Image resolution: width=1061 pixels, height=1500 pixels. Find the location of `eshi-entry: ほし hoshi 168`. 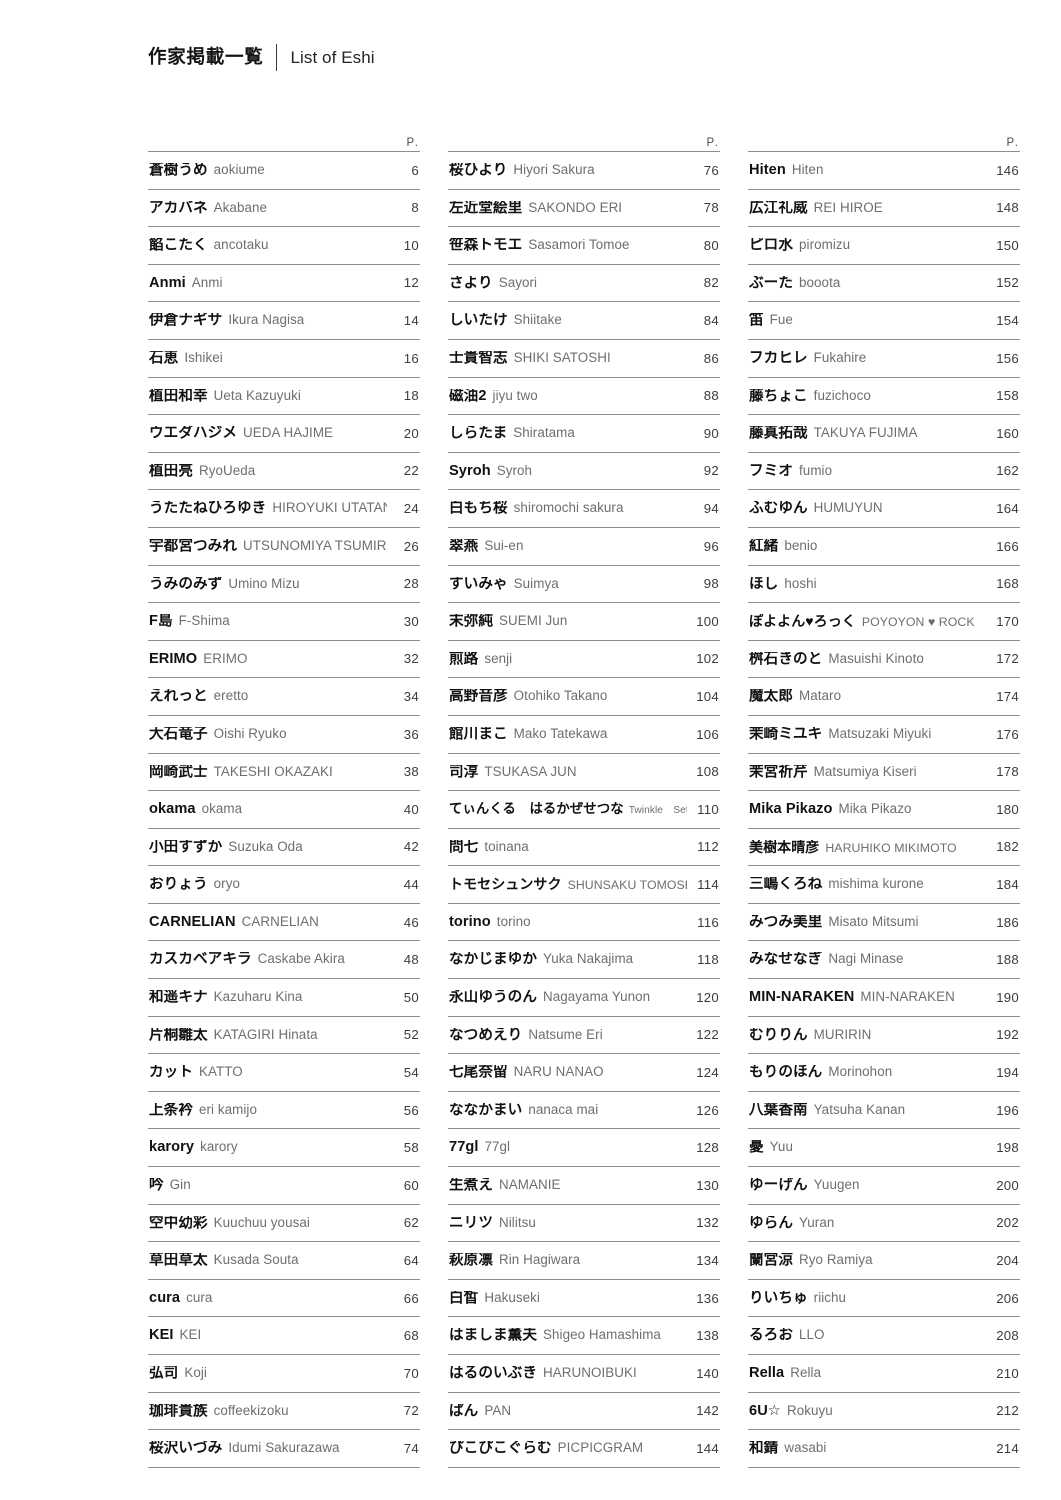

eshi-entry: ほし hoshi 168 is located at coordinates (884, 584).